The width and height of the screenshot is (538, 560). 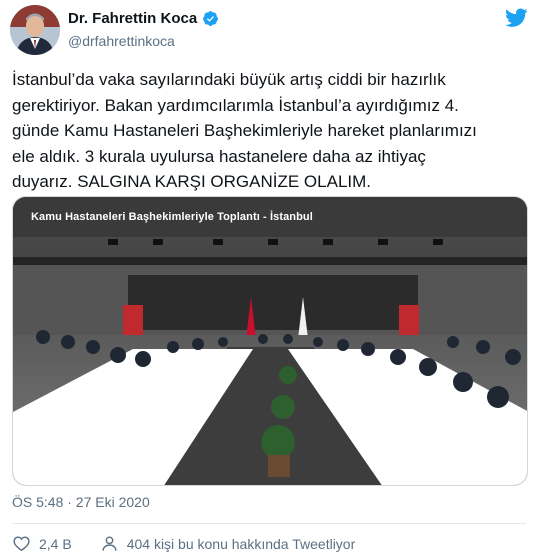 What do you see at coordinates (121, 41) in the screenshot?
I see `handle: @drfahrettinkoca` at bounding box center [121, 41].